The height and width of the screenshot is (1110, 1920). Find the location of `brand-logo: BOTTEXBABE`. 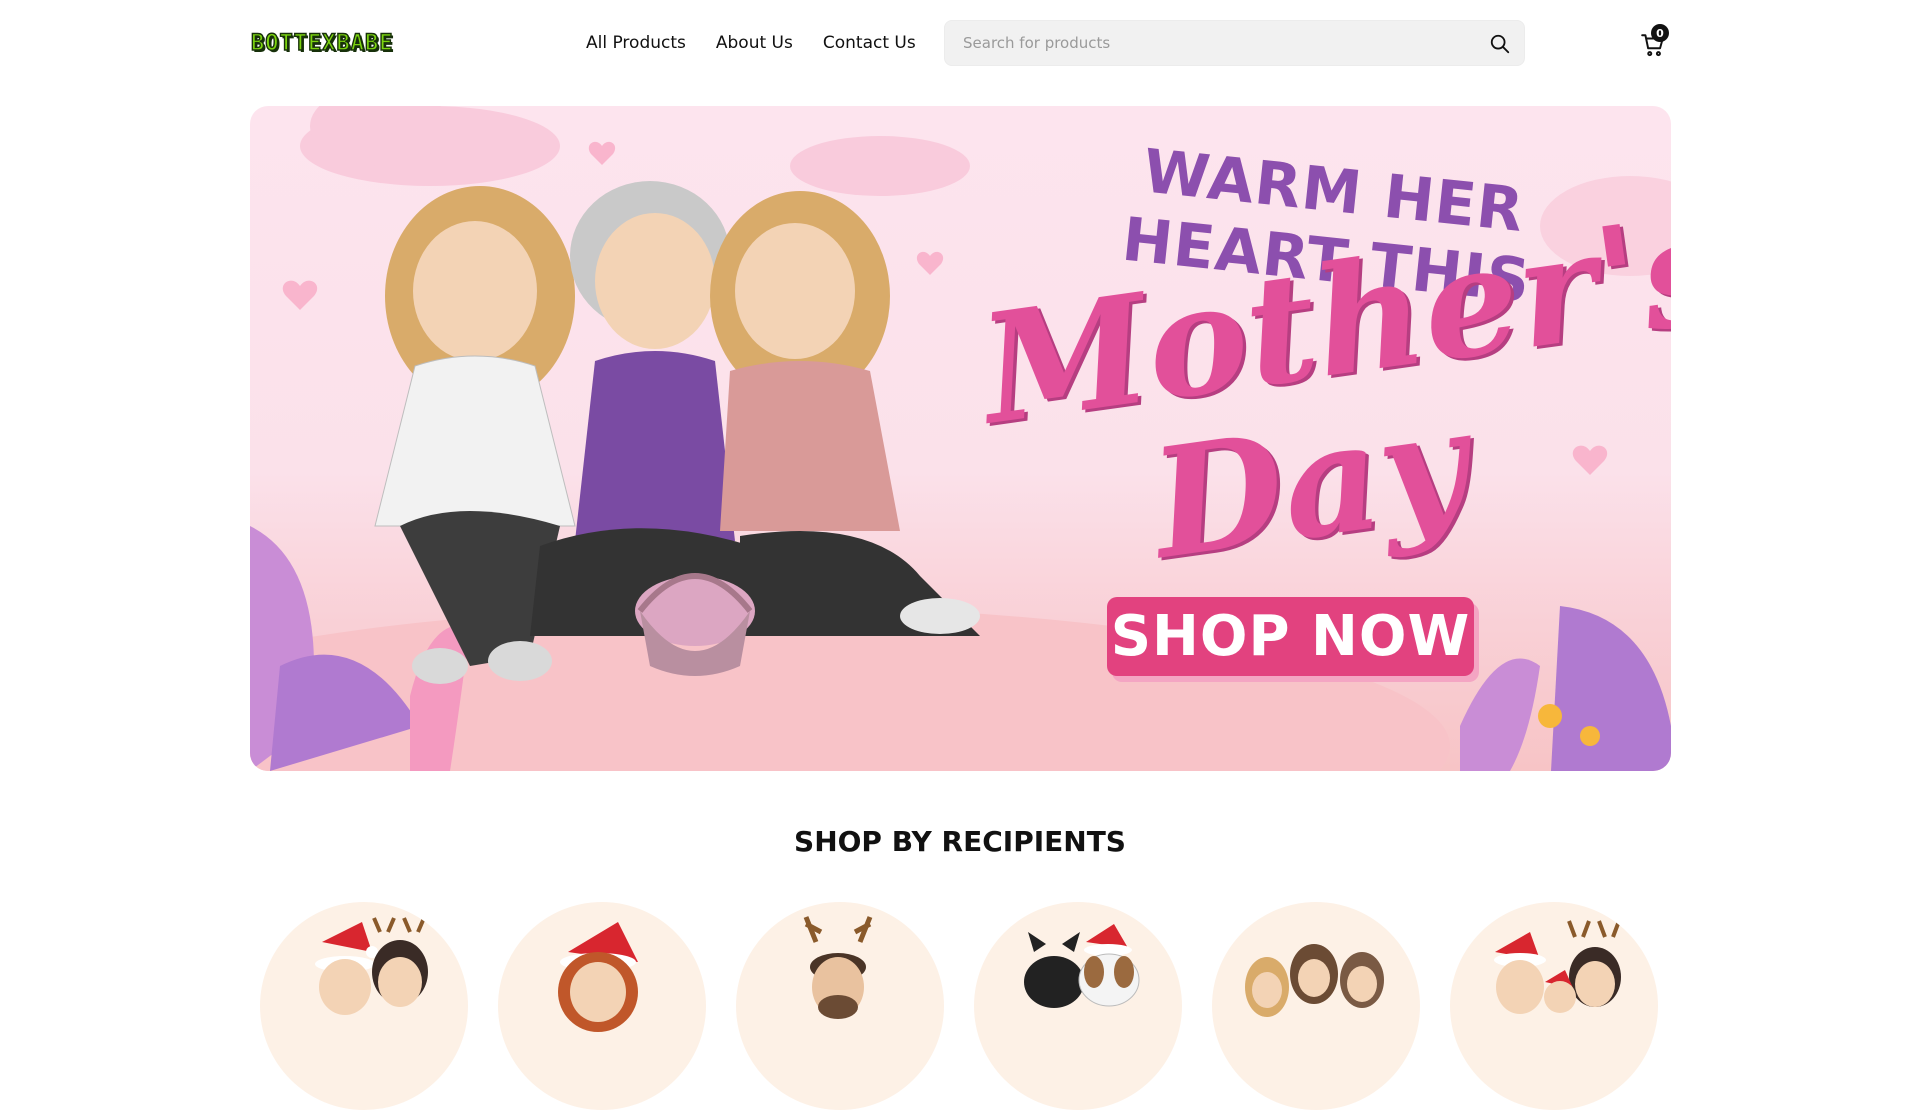

brand-logo: BOTTEXBABE is located at coordinates (340, 43).